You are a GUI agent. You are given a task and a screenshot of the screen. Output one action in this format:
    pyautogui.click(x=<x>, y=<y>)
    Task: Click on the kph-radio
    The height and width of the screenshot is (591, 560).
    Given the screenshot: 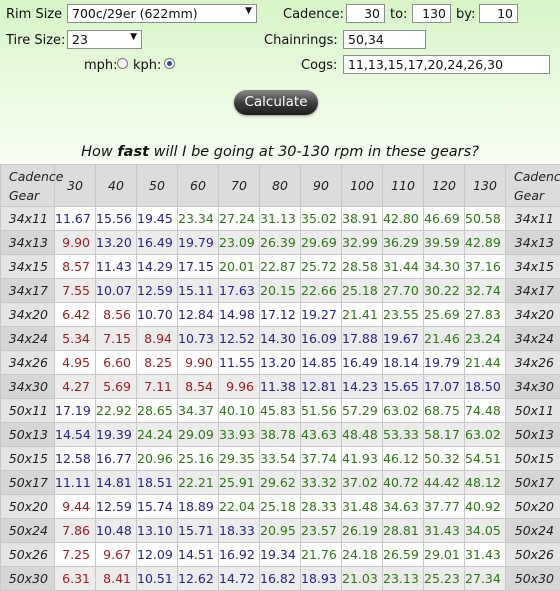 What is the action you would take?
    pyautogui.click(x=169, y=63)
    